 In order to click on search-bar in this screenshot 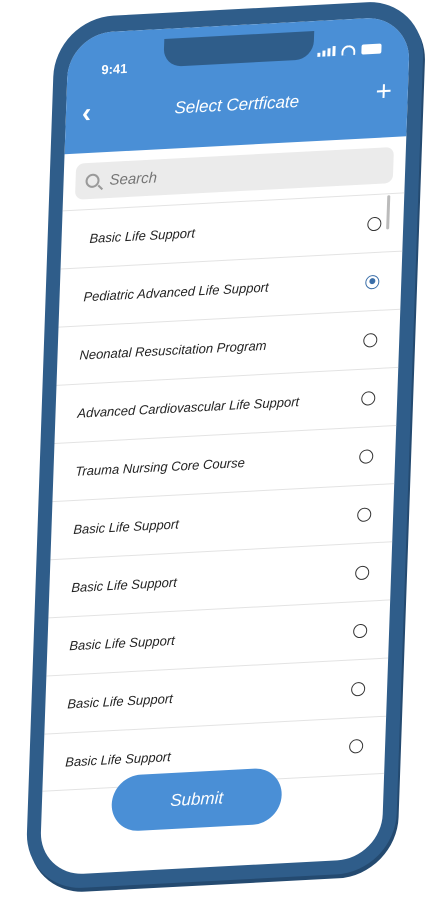, I will do `click(234, 173)`.